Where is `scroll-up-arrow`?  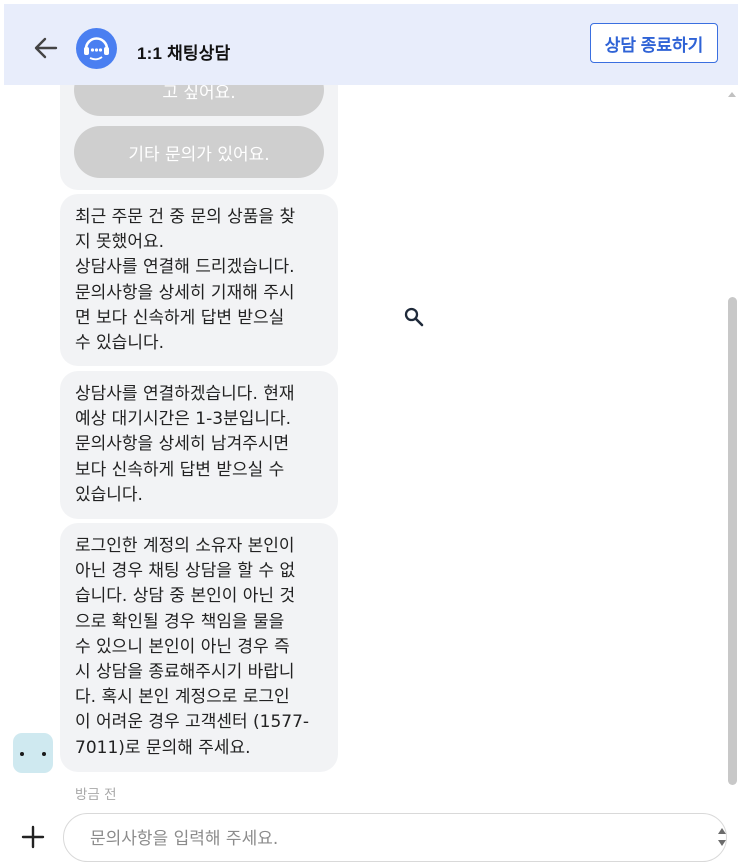
scroll-up-arrow is located at coordinates (732, 94).